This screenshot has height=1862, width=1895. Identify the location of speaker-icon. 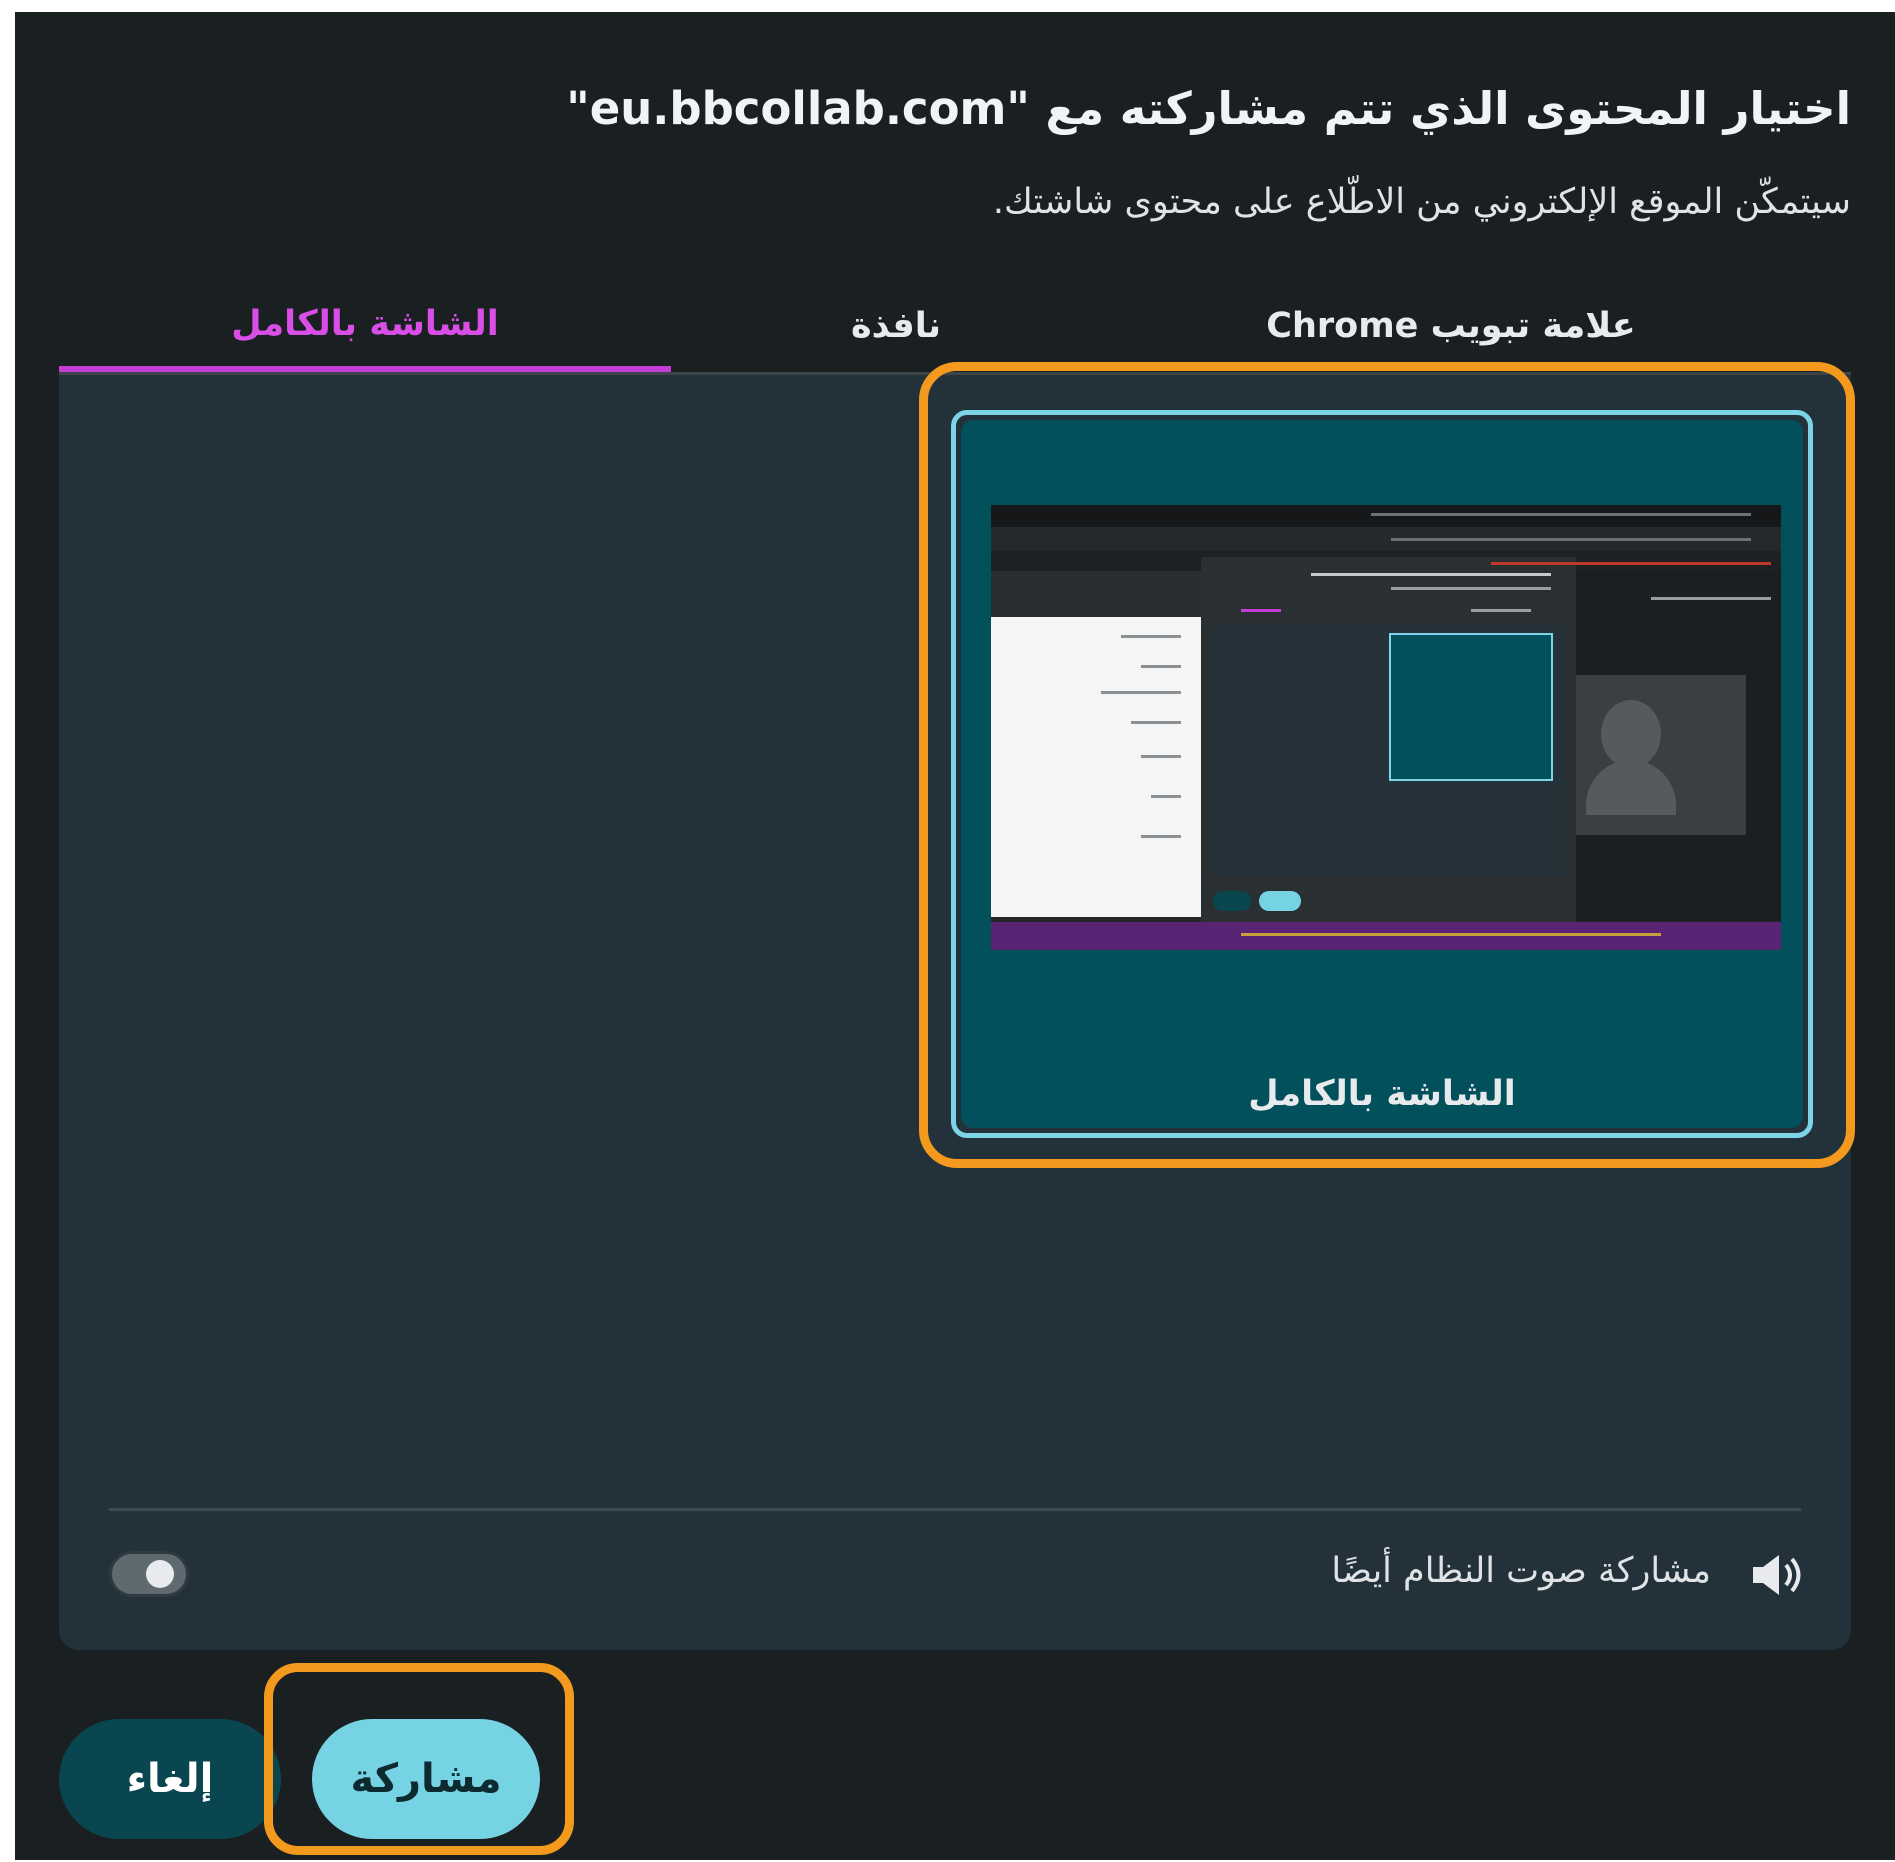
(1777, 1575).